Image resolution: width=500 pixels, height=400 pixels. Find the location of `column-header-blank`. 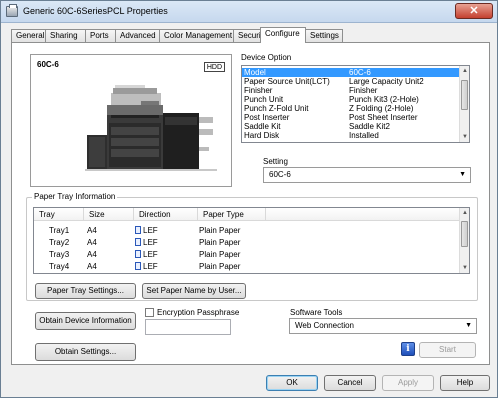

column-header-blank is located at coordinates (362, 214).